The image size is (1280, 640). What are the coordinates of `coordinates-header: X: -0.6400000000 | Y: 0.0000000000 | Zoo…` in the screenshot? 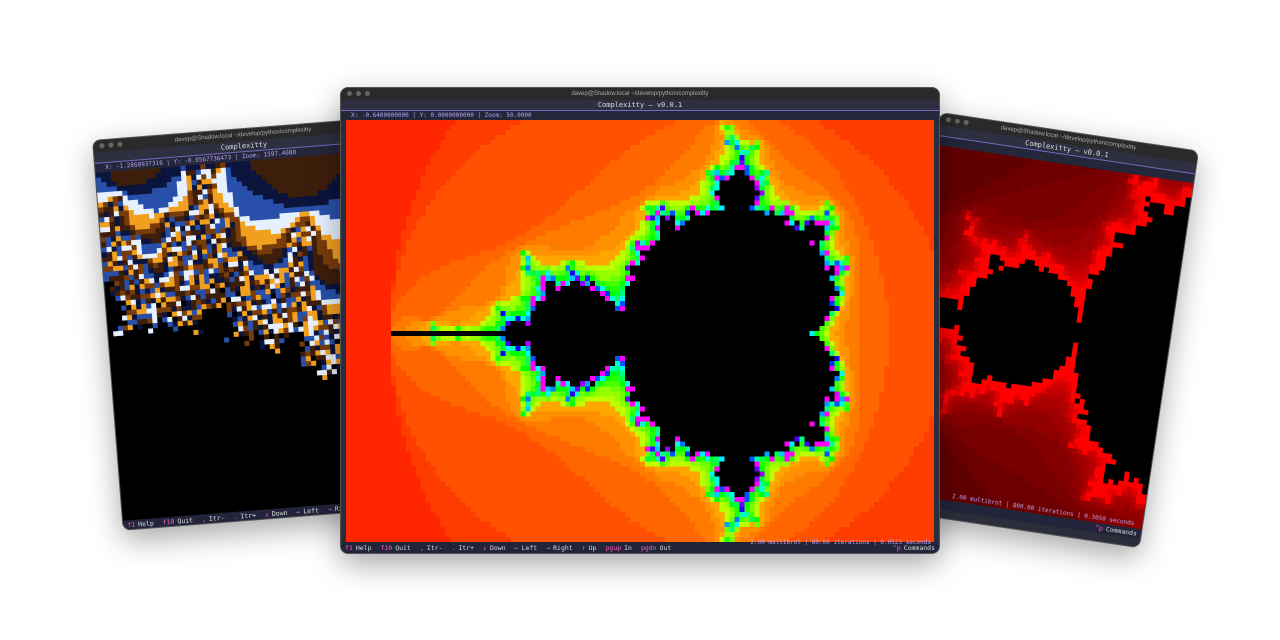 It's located at (640, 115).